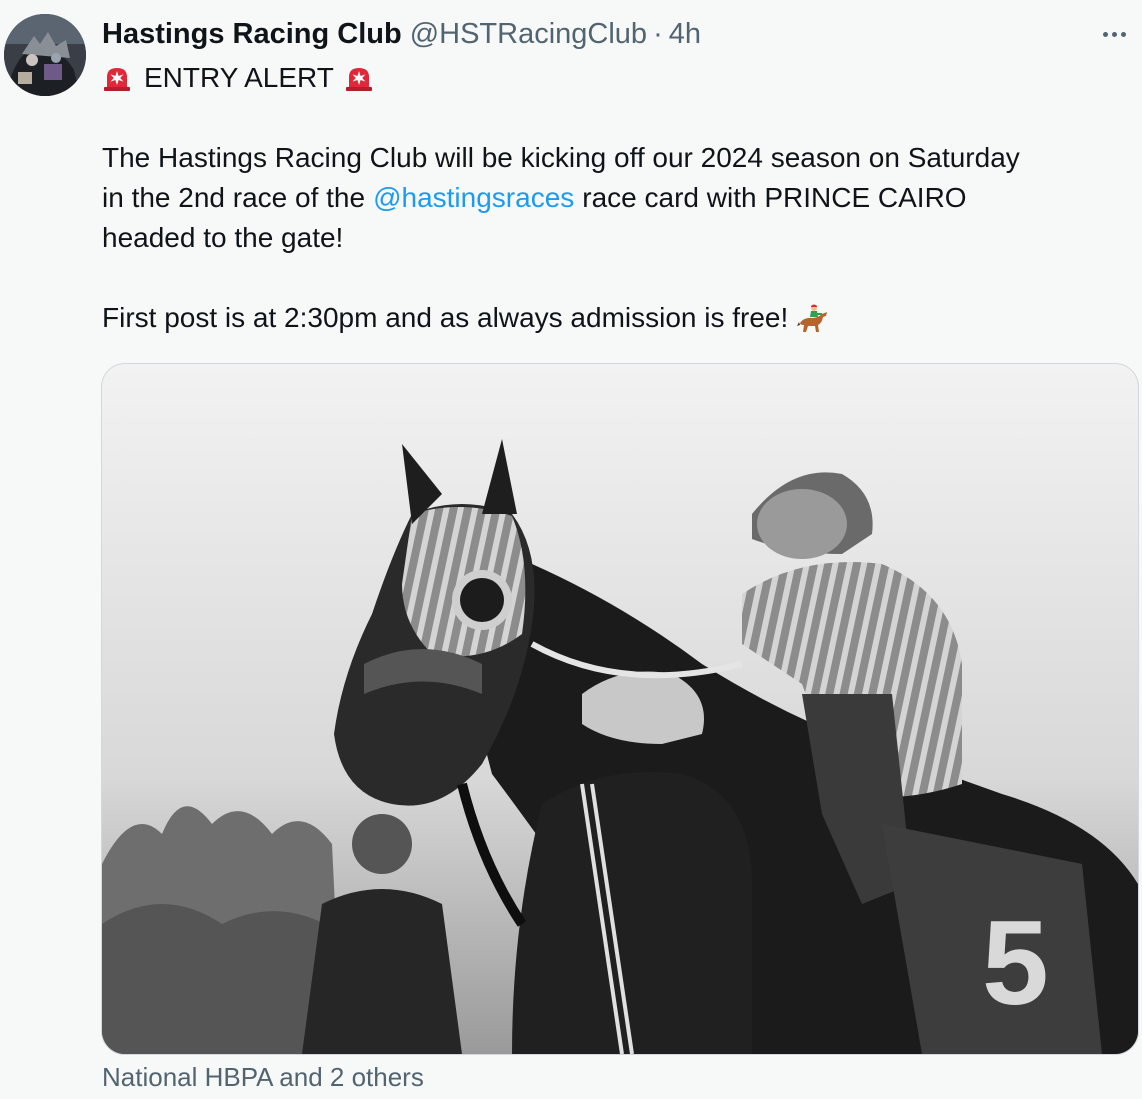 The height and width of the screenshot is (1099, 1142). I want to click on tagged-users: National HBPA and 2 others, so click(263, 1077).